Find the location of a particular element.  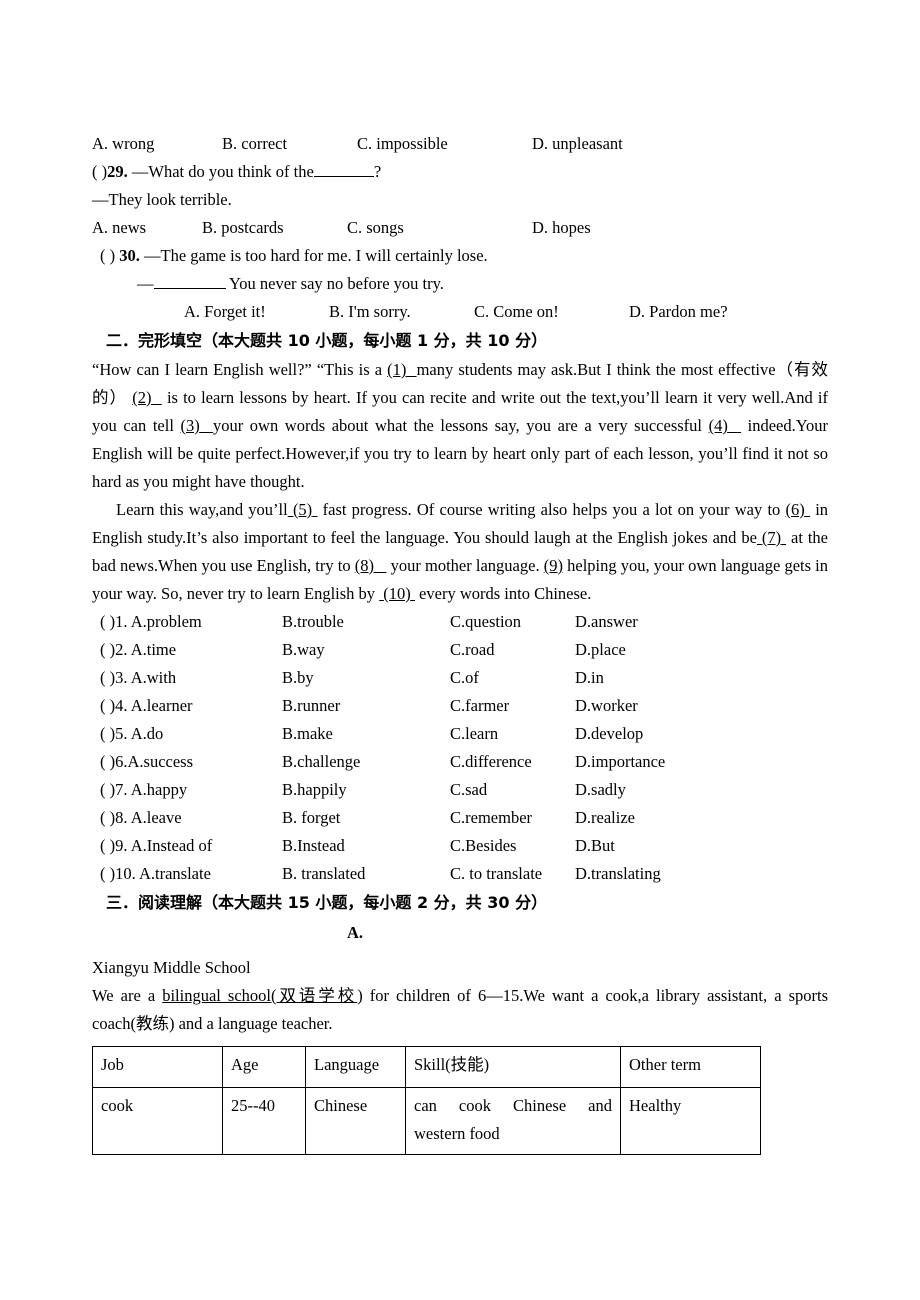

underlined-term: bilingual school(双语学校 is located at coordinates (260, 995).